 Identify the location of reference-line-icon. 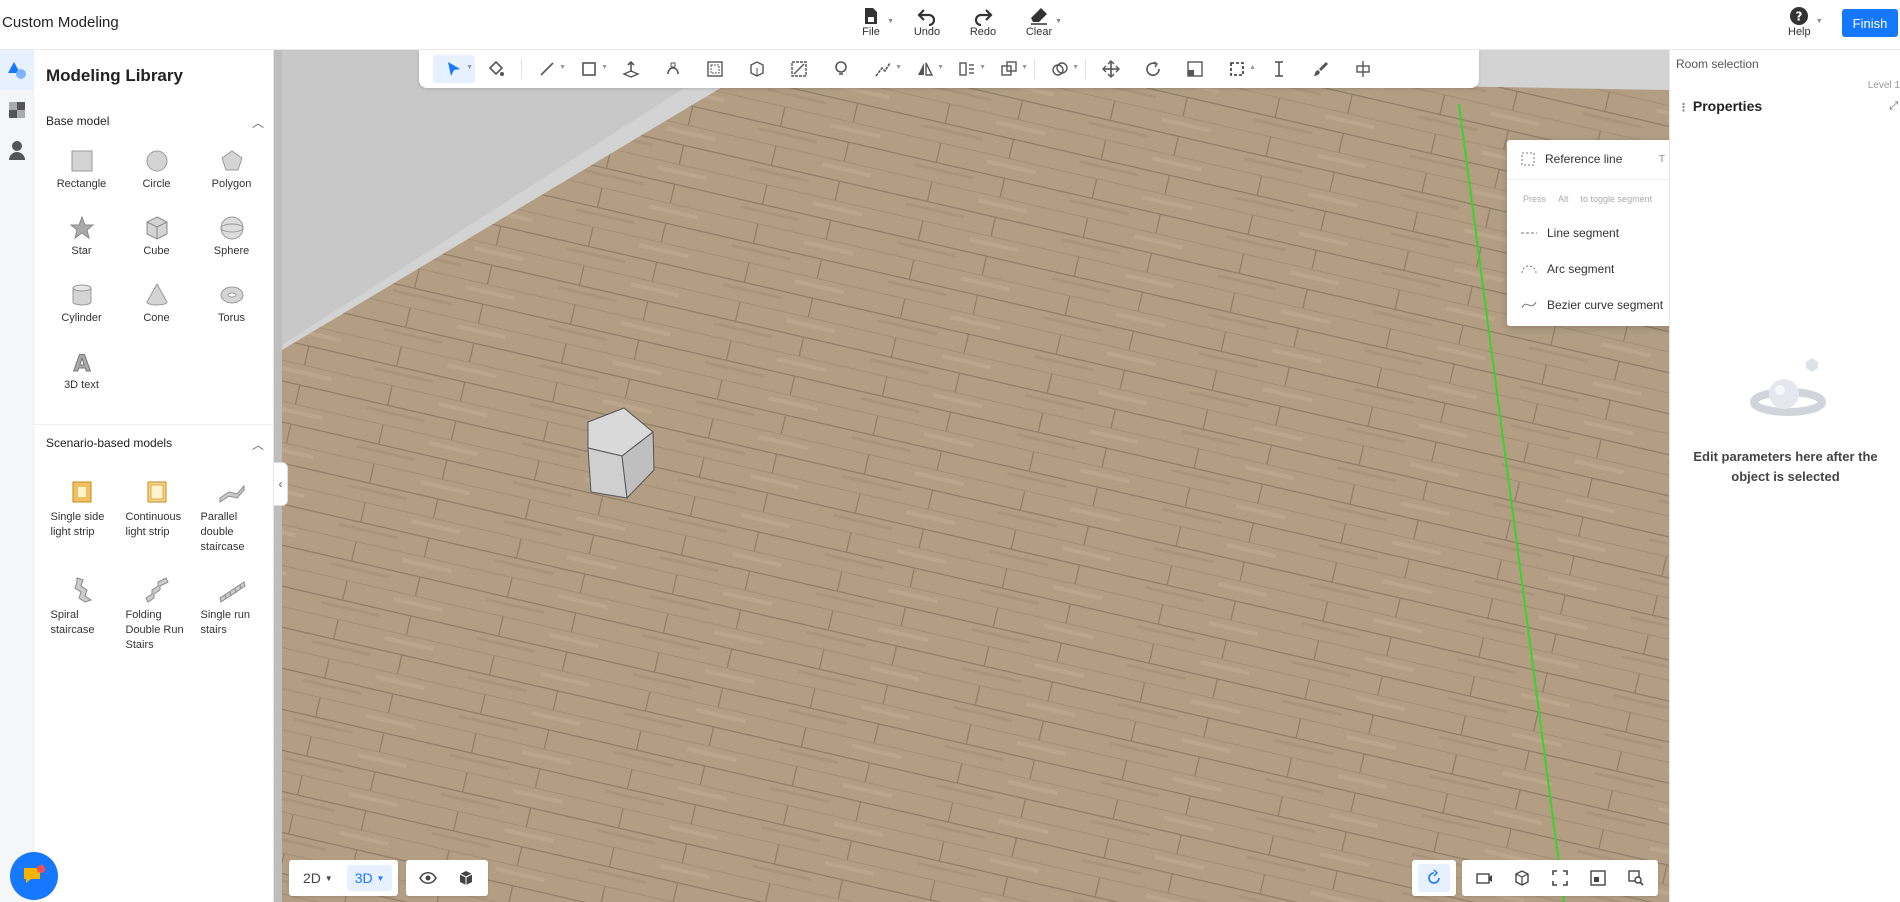
(1237, 69).